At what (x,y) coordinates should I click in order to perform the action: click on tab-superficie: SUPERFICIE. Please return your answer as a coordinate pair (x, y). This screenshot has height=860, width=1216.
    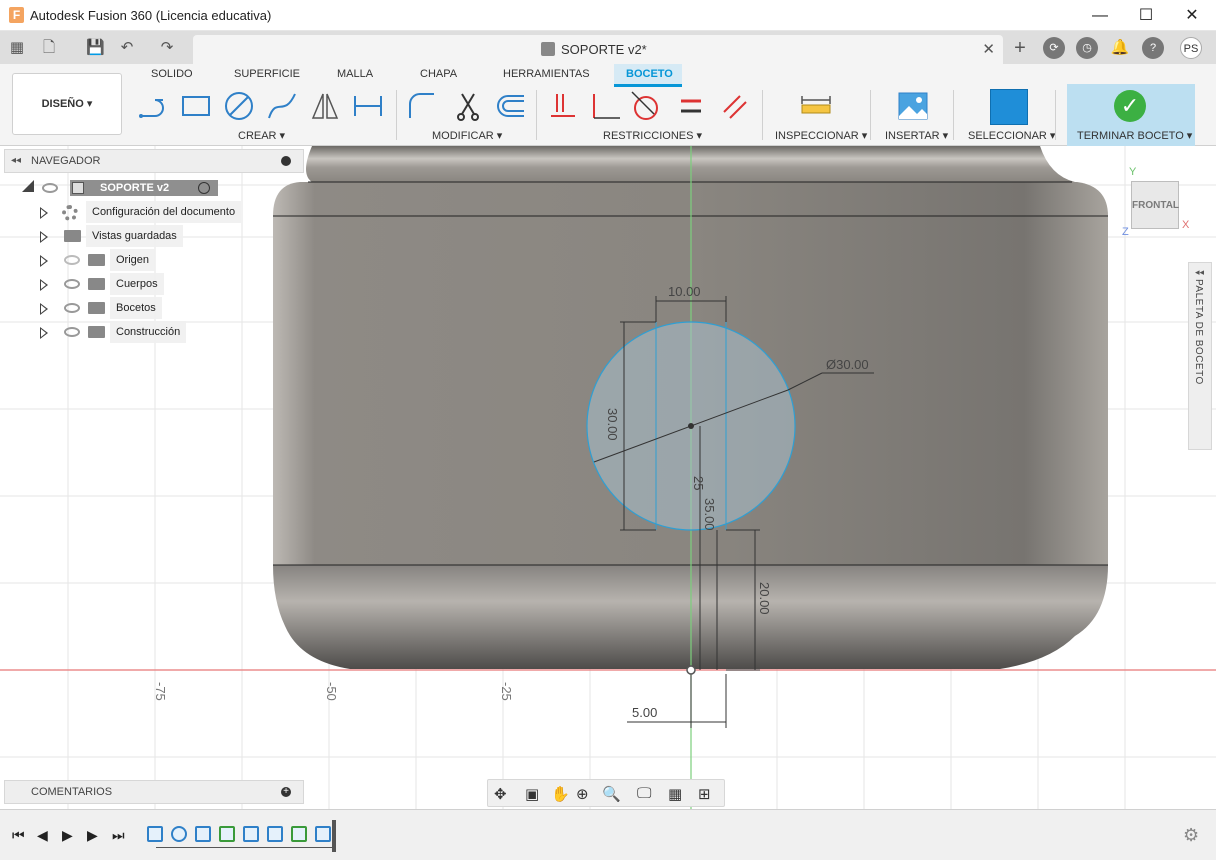
    Looking at the image, I should click on (267, 74).